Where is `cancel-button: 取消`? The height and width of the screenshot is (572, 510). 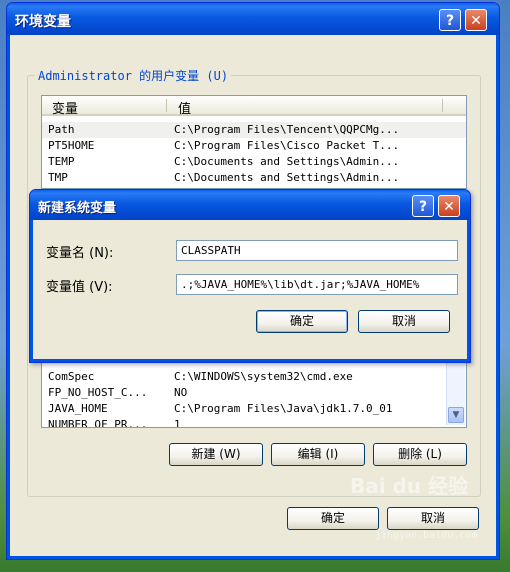
cancel-button: 取消 is located at coordinates (433, 518).